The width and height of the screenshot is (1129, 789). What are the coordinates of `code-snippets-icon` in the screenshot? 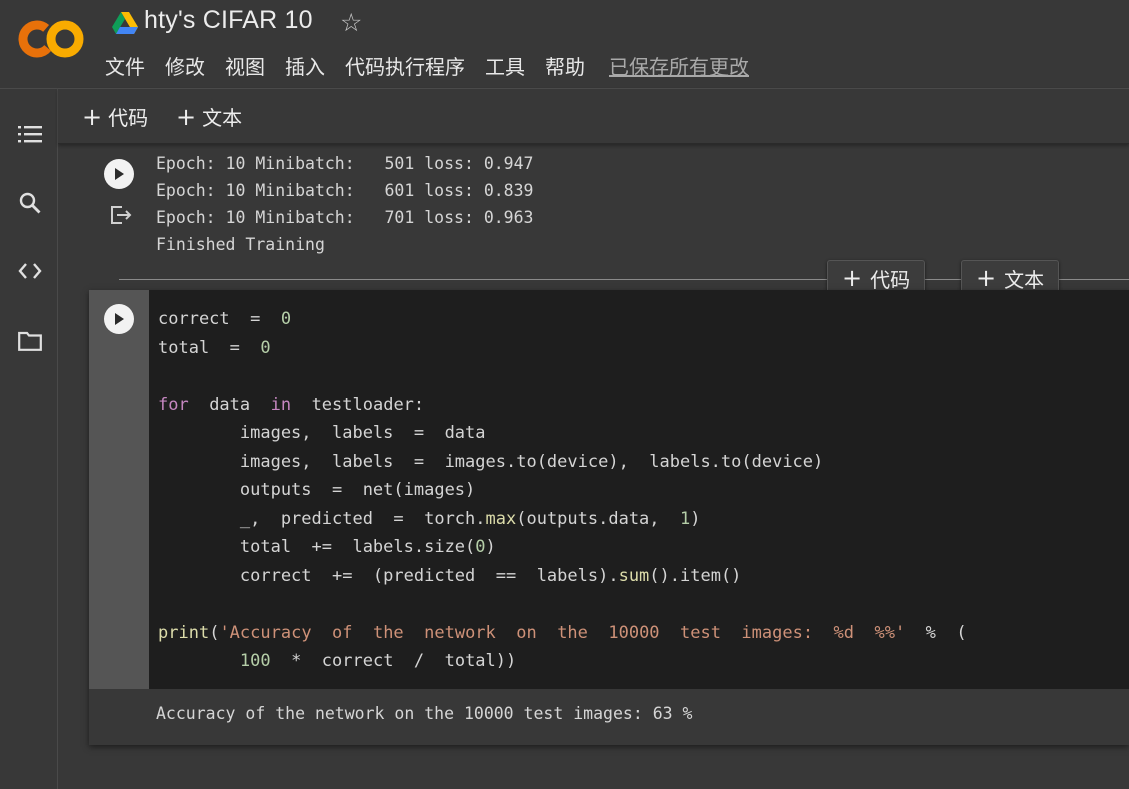 It's located at (30, 271).